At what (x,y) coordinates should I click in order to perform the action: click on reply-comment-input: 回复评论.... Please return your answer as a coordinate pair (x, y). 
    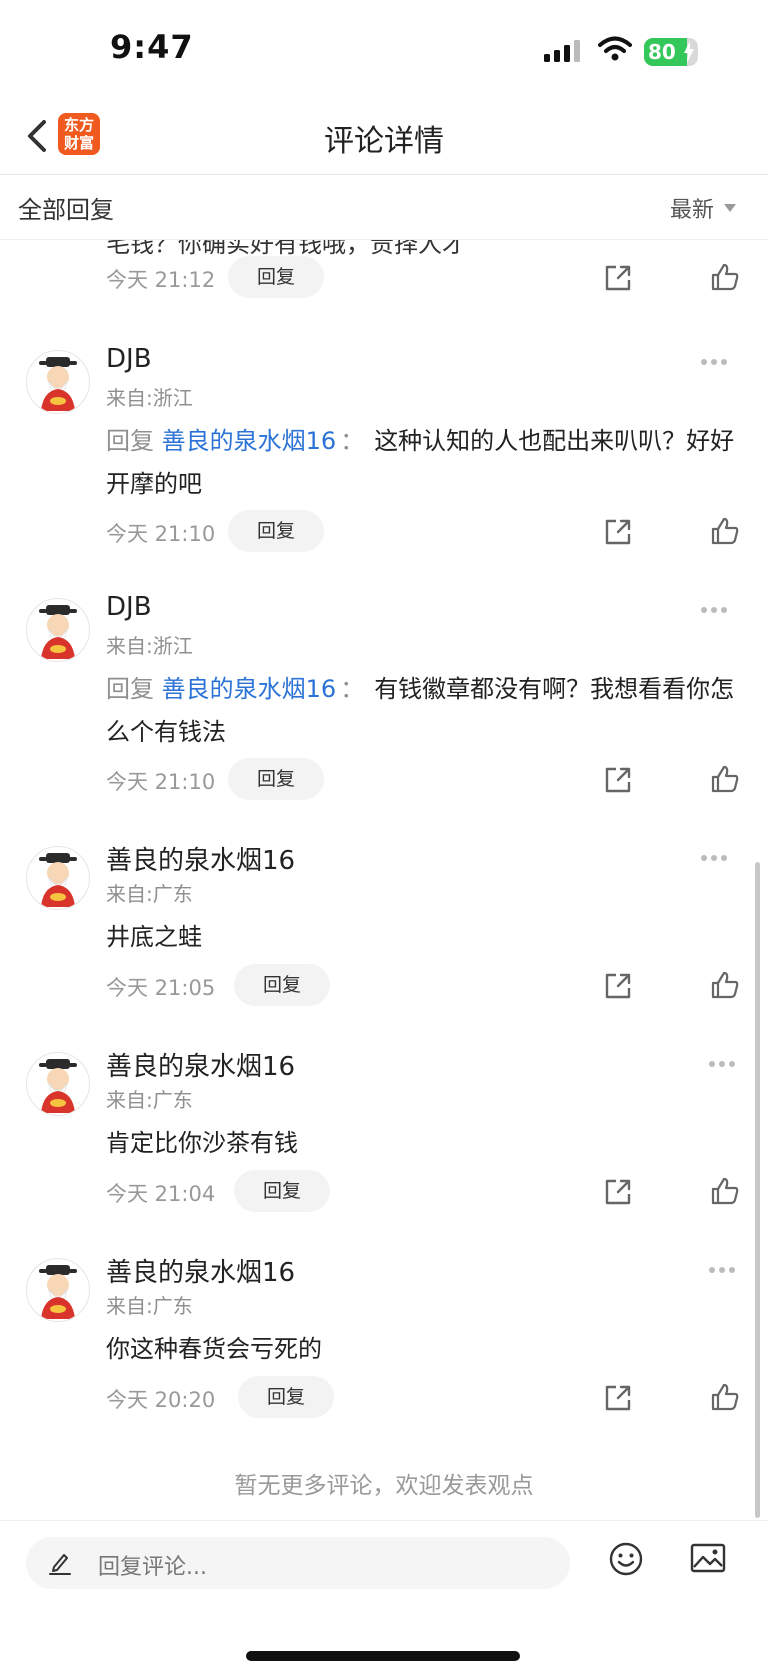
    Looking at the image, I should click on (298, 1563).